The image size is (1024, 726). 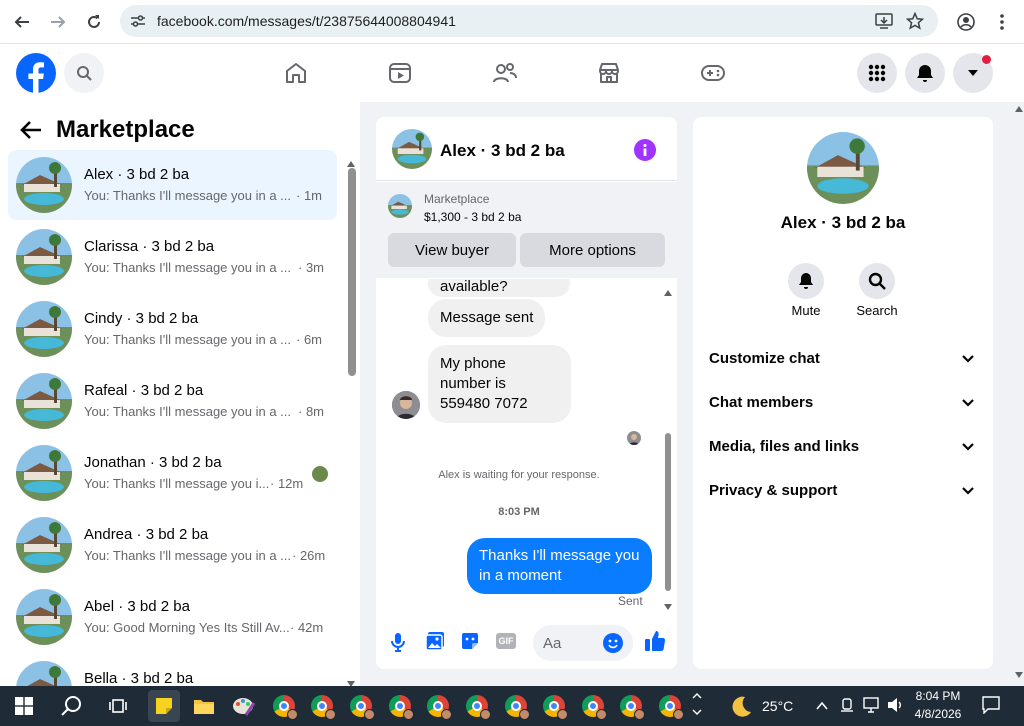 I want to click on notification-center-icon, so click(x=991, y=707).